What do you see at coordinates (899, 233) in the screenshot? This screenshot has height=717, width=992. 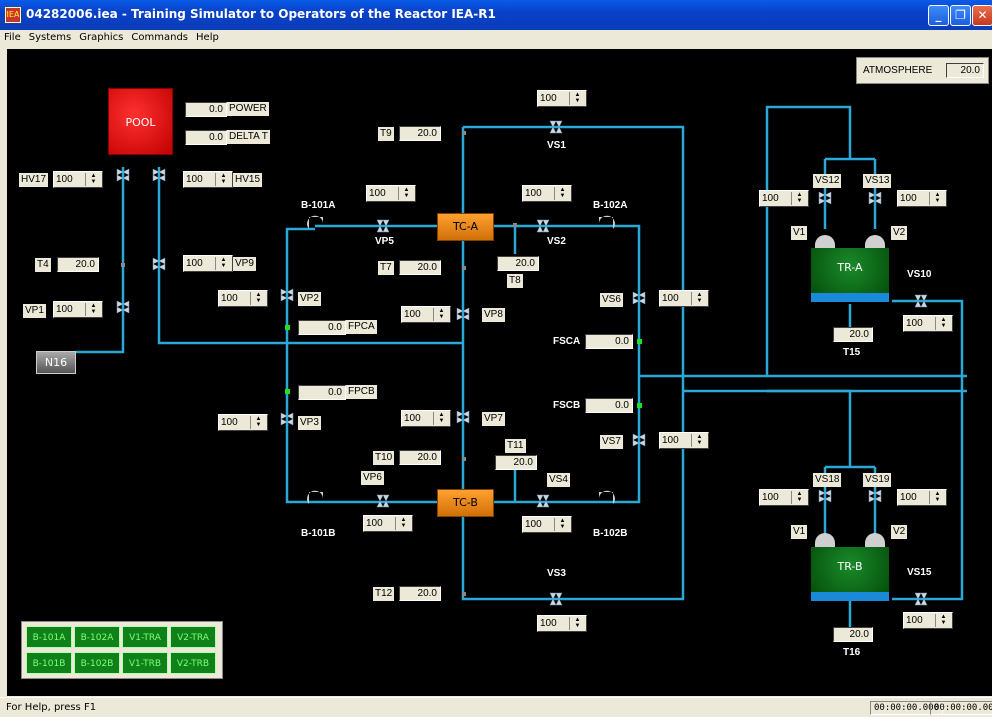 I see `v2a-label: V2` at bounding box center [899, 233].